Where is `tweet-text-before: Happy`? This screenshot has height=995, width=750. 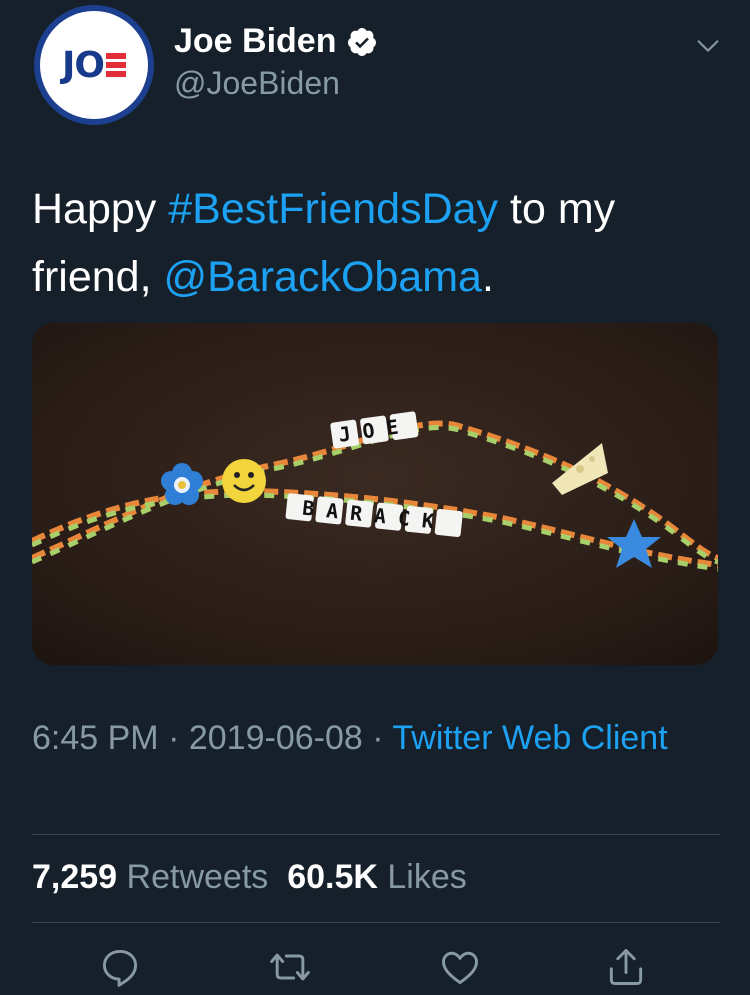 tweet-text-before: Happy is located at coordinates (100, 209).